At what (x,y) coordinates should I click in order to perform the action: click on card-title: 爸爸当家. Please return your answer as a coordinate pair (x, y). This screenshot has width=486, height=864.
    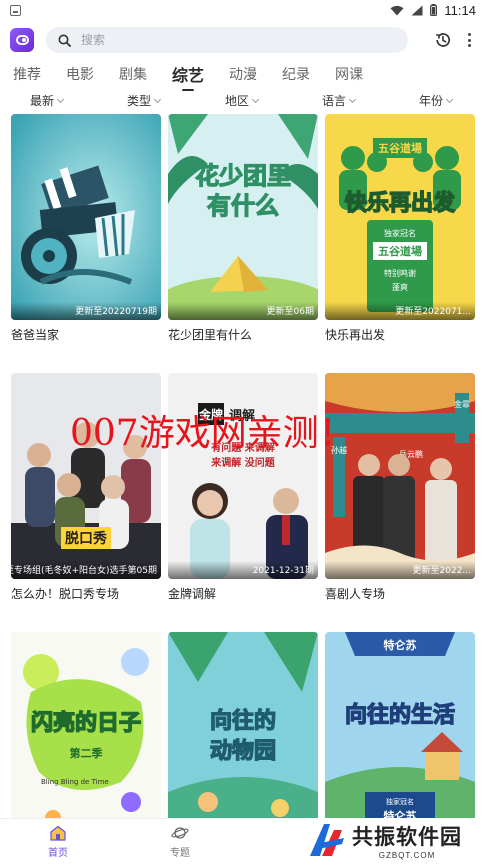
    Looking at the image, I should click on (35, 335).